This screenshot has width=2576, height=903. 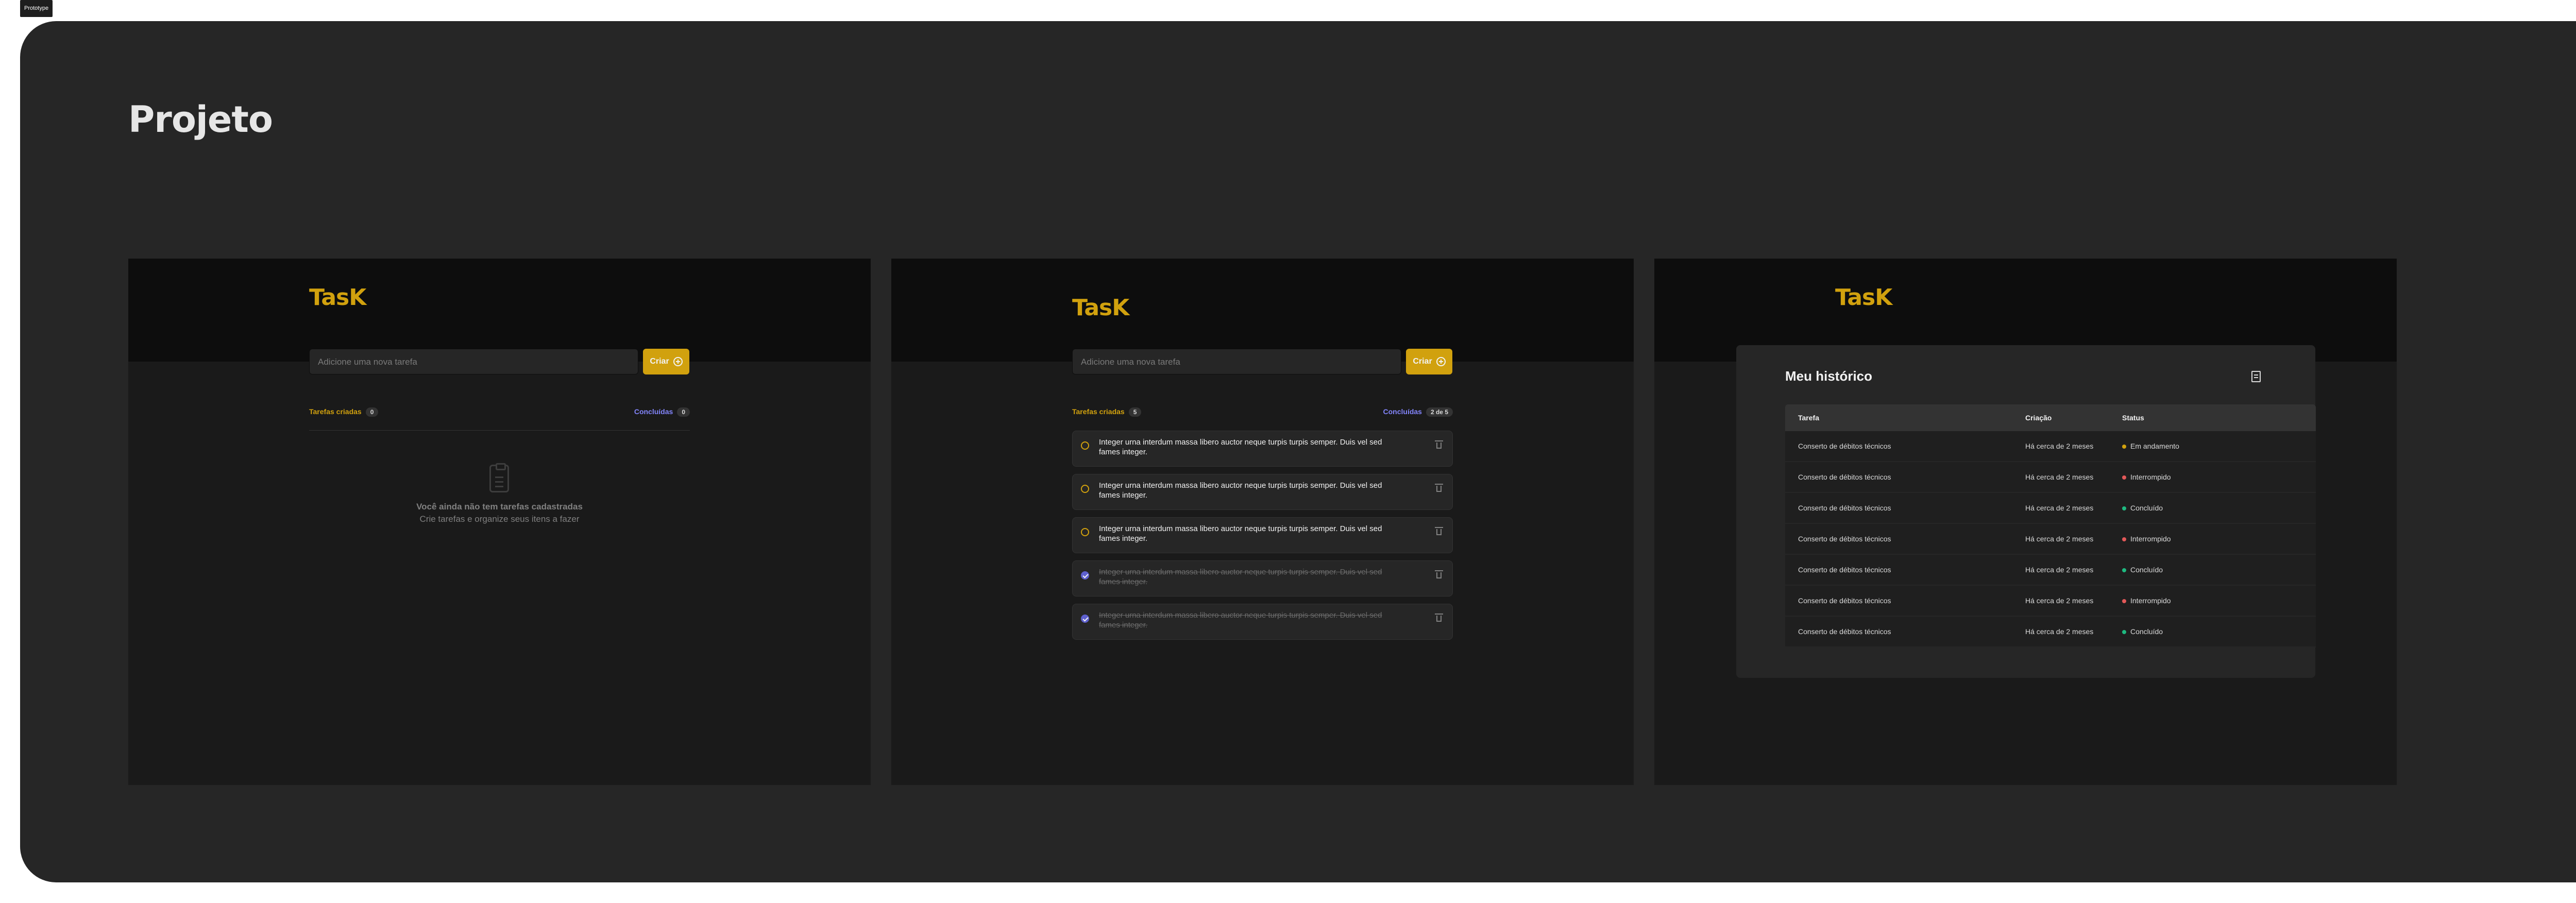 I want to click on done-count-badge: 0, so click(x=683, y=412).